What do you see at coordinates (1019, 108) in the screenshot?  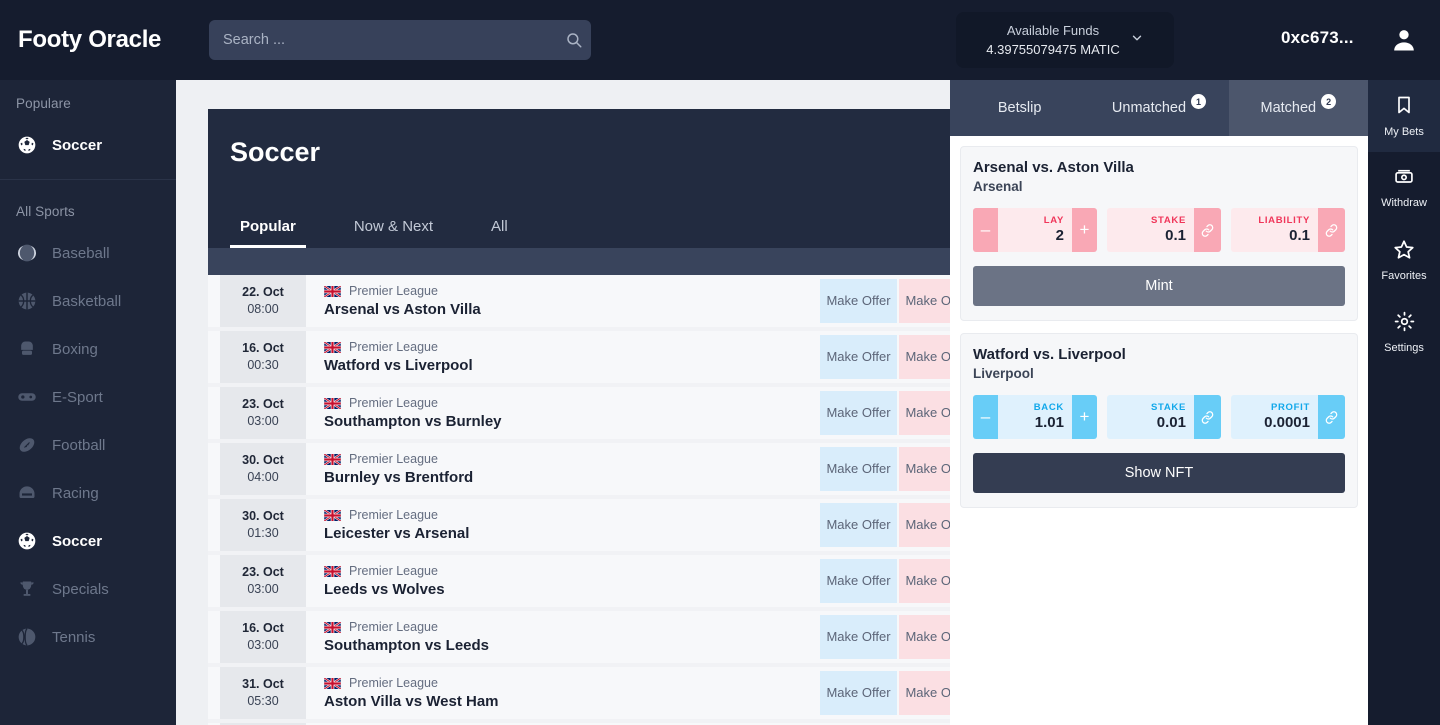 I see `tab-betslip: Betslip` at bounding box center [1019, 108].